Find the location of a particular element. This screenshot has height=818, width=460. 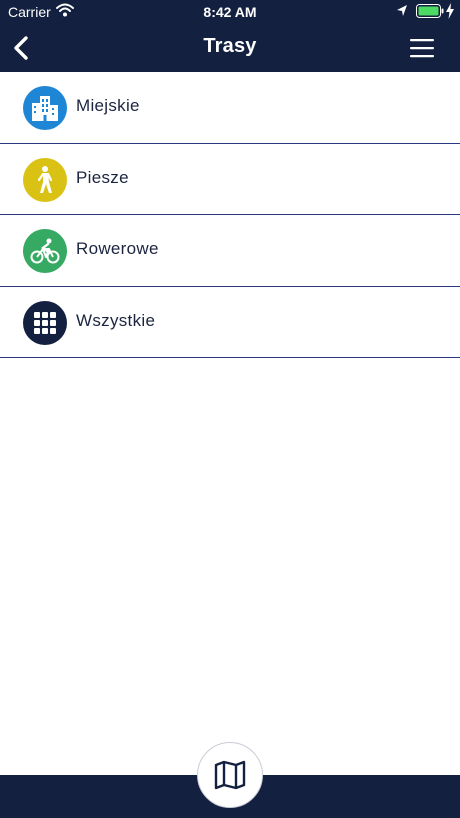

battery-icon is located at coordinates (430, 12).